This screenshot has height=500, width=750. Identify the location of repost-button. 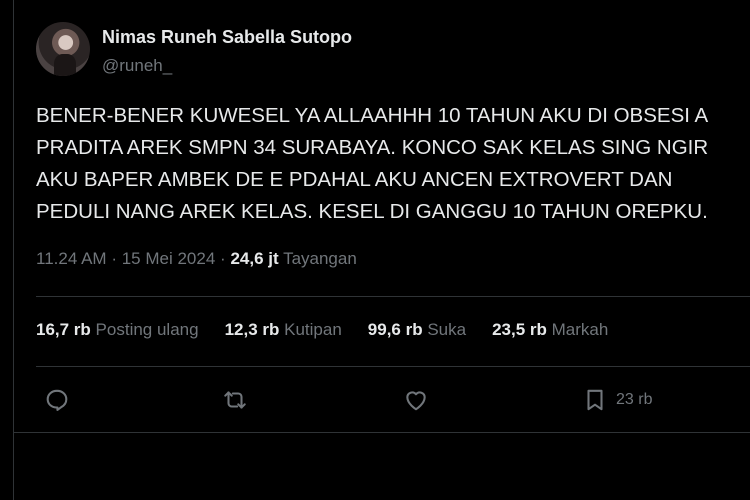
(235, 400).